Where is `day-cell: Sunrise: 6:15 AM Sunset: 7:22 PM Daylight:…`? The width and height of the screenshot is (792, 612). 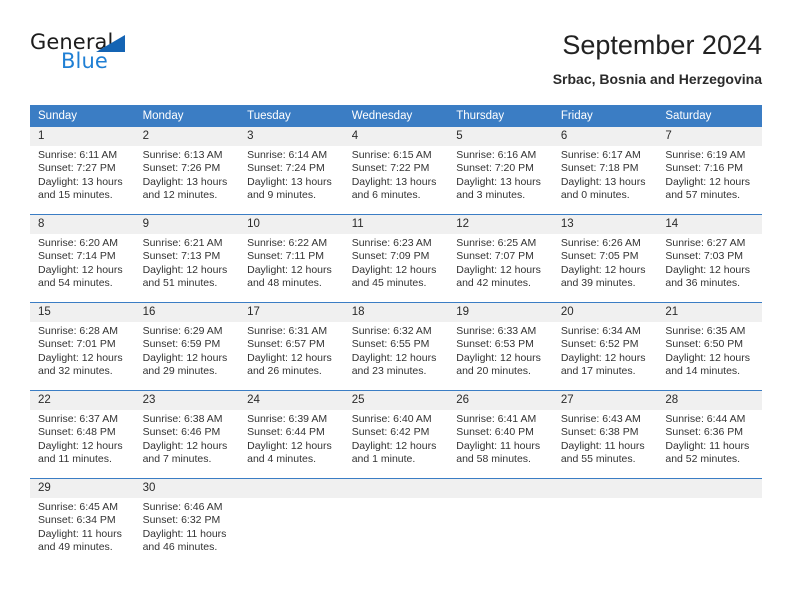
day-cell: Sunrise: 6:15 AM Sunset: 7:22 PM Daylight:… is located at coordinates (396, 180).